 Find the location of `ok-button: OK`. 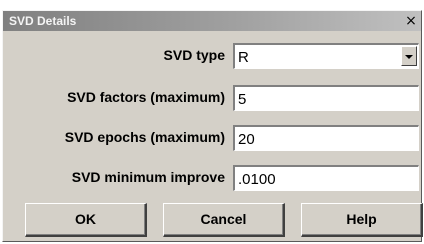

ok-button: OK is located at coordinates (86, 220).